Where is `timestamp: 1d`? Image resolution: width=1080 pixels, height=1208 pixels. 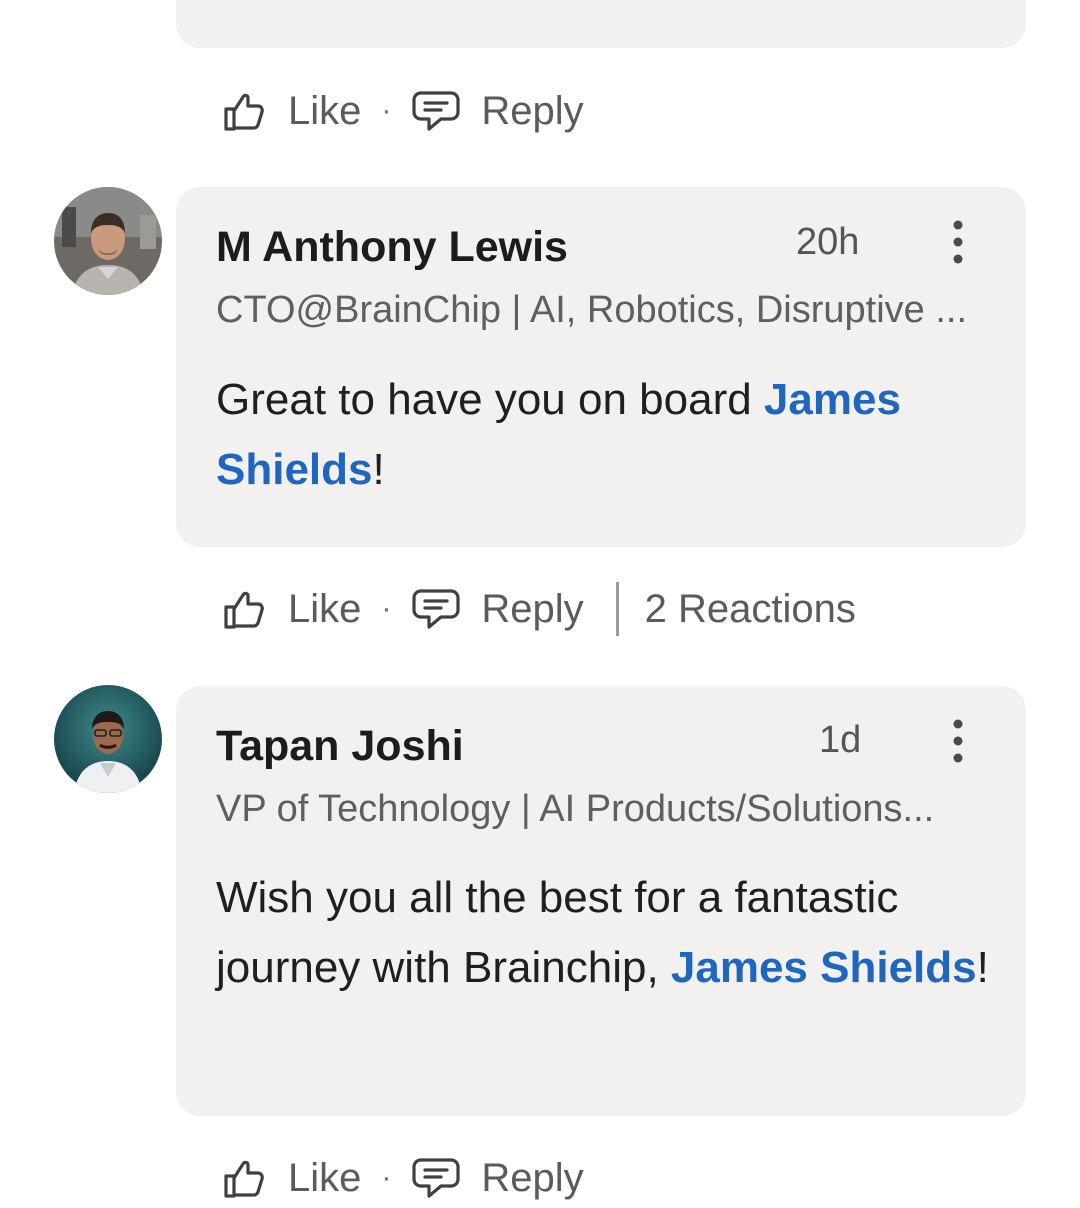 timestamp: 1d is located at coordinates (840, 740).